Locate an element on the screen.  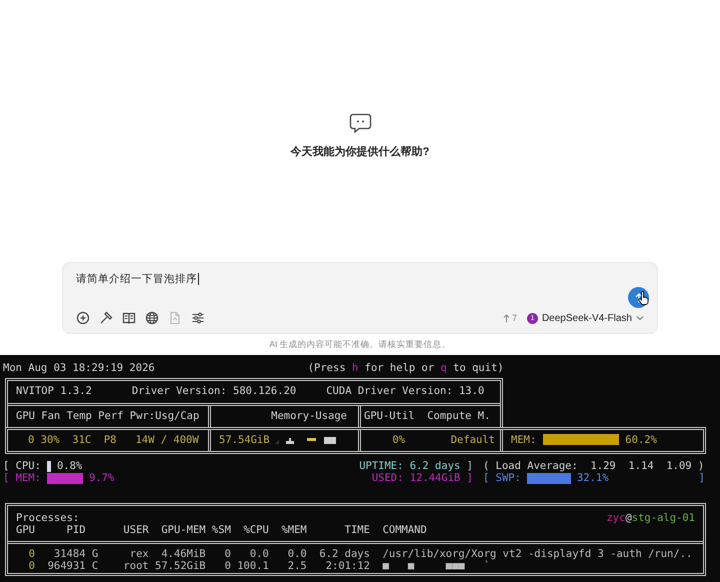
cpu-percent: 0.8% is located at coordinates (69, 466).